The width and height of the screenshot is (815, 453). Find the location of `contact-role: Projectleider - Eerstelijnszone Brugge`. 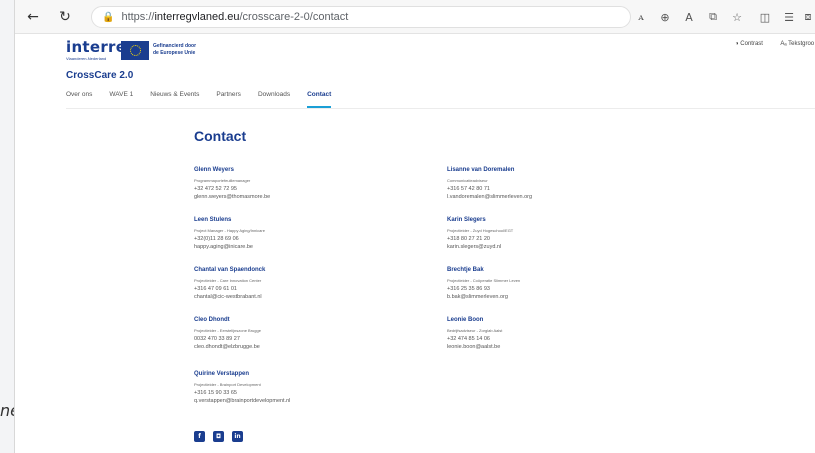

contact-role: Projectleider - Eerstelijnszone Brugge is located at coordinates (227, 330).